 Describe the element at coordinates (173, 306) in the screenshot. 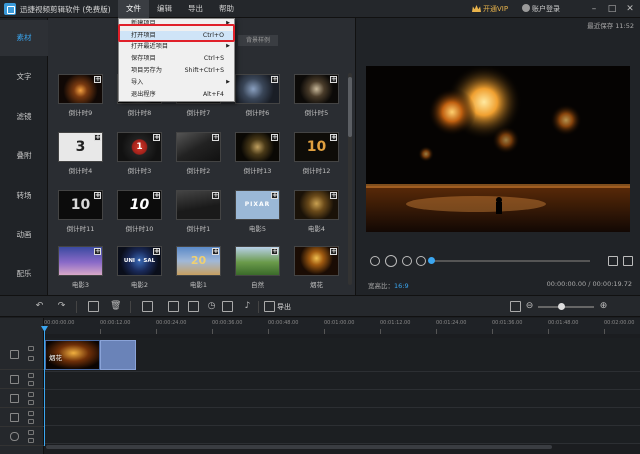

I see `mosaic-icon` at that location.